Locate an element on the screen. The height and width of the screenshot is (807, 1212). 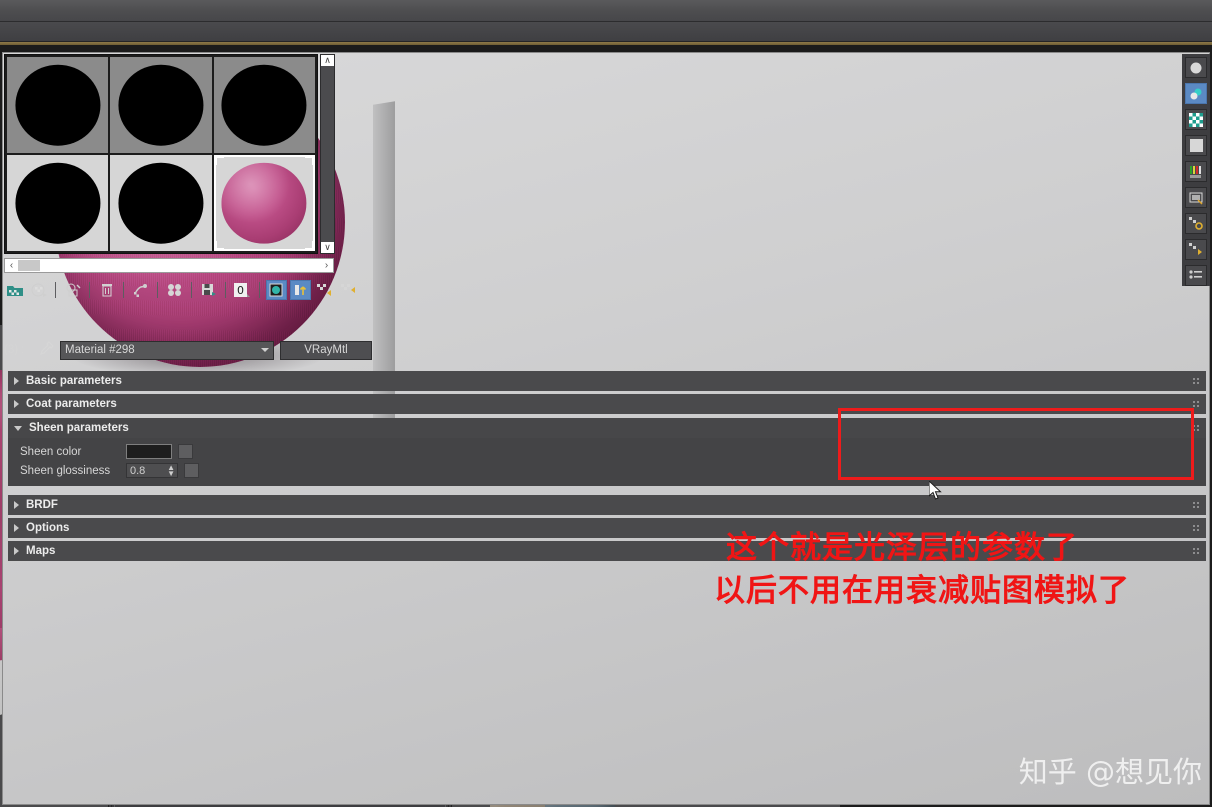
show-shaded-material-icon is located at coordinates (276, 290).